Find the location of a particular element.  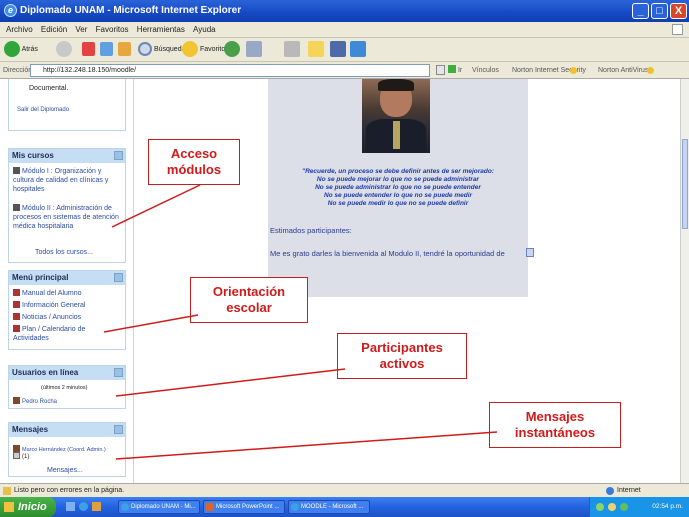

mail-button is located at coordinates (254, 50).